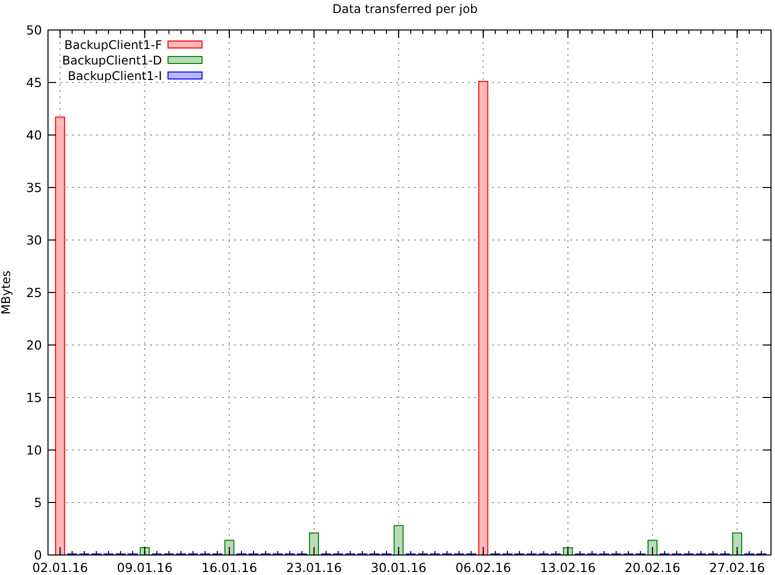  I want to click on legend-label: BackupClient1-I, so click(115, 76).